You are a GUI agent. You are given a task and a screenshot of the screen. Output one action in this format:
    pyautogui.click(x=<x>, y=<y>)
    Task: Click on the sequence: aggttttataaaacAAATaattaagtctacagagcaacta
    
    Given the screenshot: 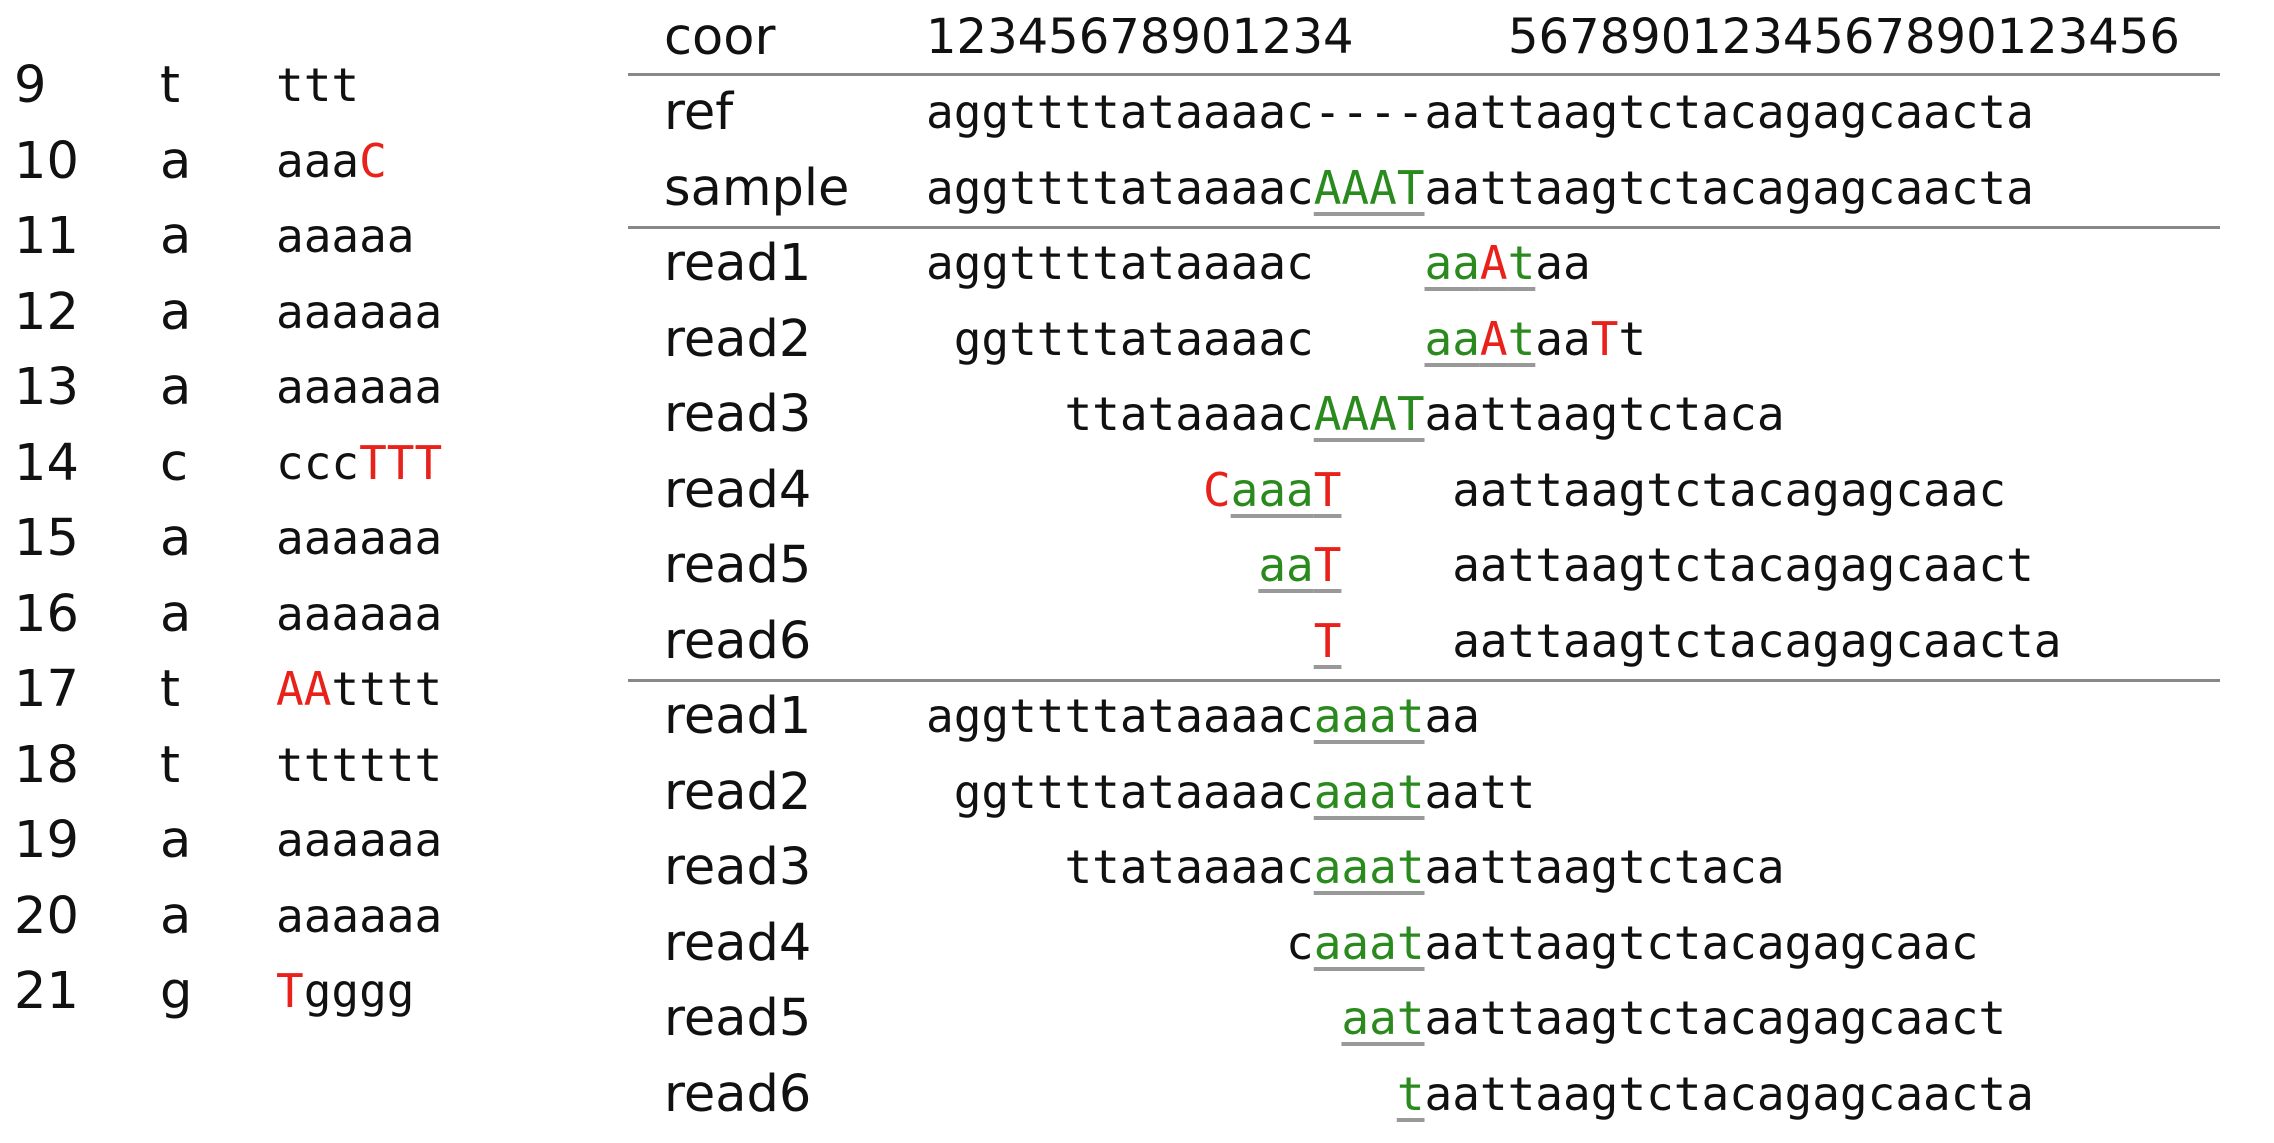 What is the action you would take?
    pyautogui.click(x=1480, y=188)
    